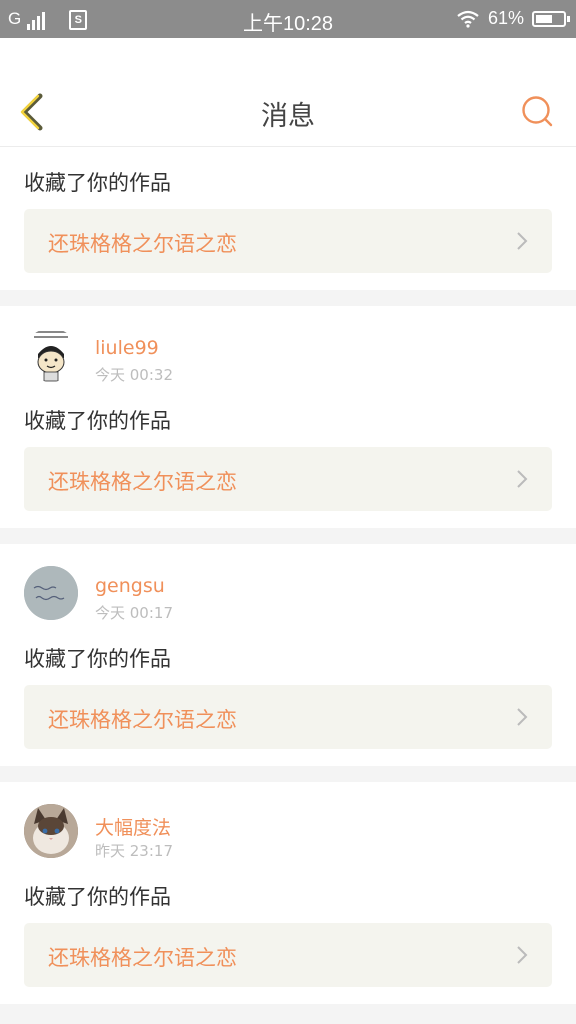 Image resolution: width=576 pixels, height=1024 pixels. Describe the element at coordinates (134, 375) in the screenshot. I see `timestamp: 今天 00:32` at that location.